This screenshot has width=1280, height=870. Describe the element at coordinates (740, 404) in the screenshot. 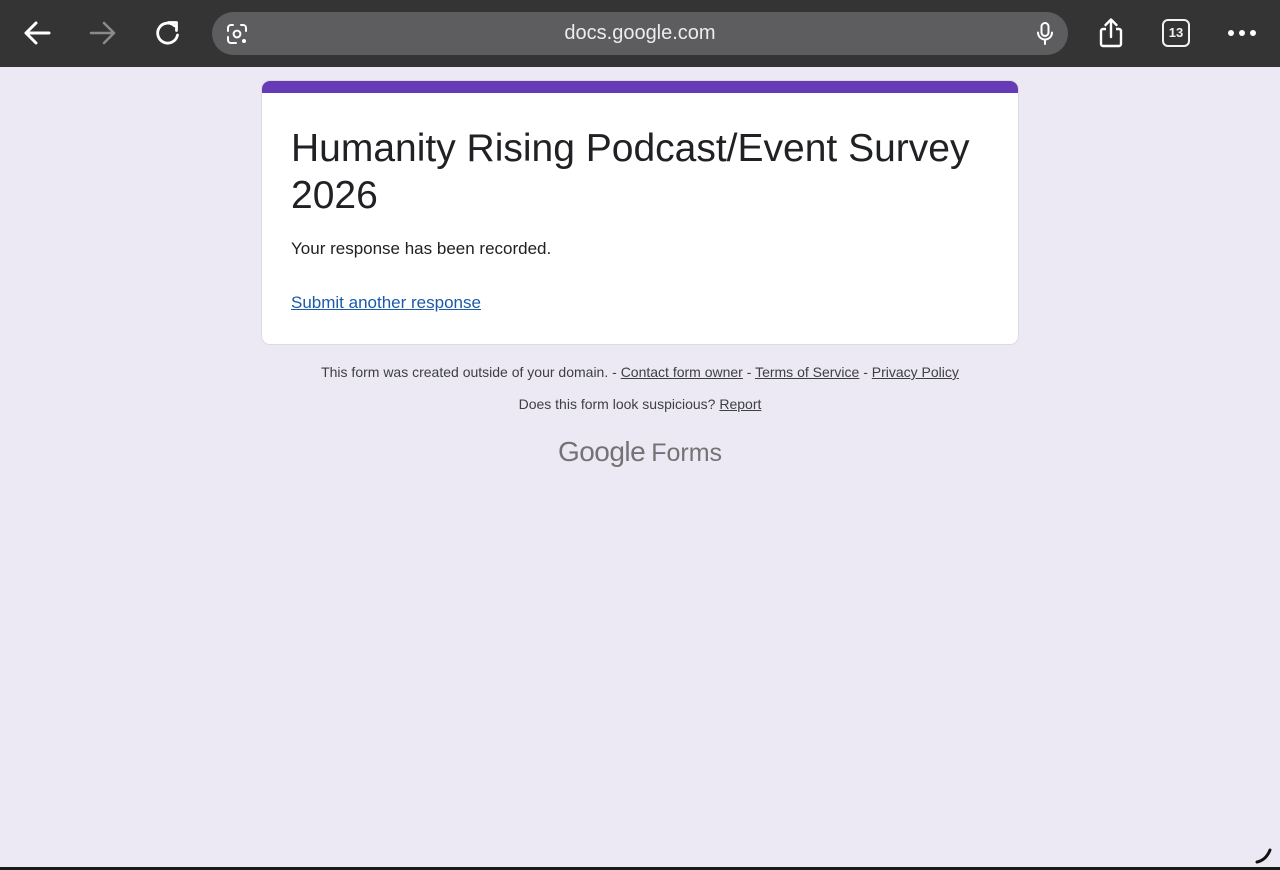

I see `report-link: Report` at that location.